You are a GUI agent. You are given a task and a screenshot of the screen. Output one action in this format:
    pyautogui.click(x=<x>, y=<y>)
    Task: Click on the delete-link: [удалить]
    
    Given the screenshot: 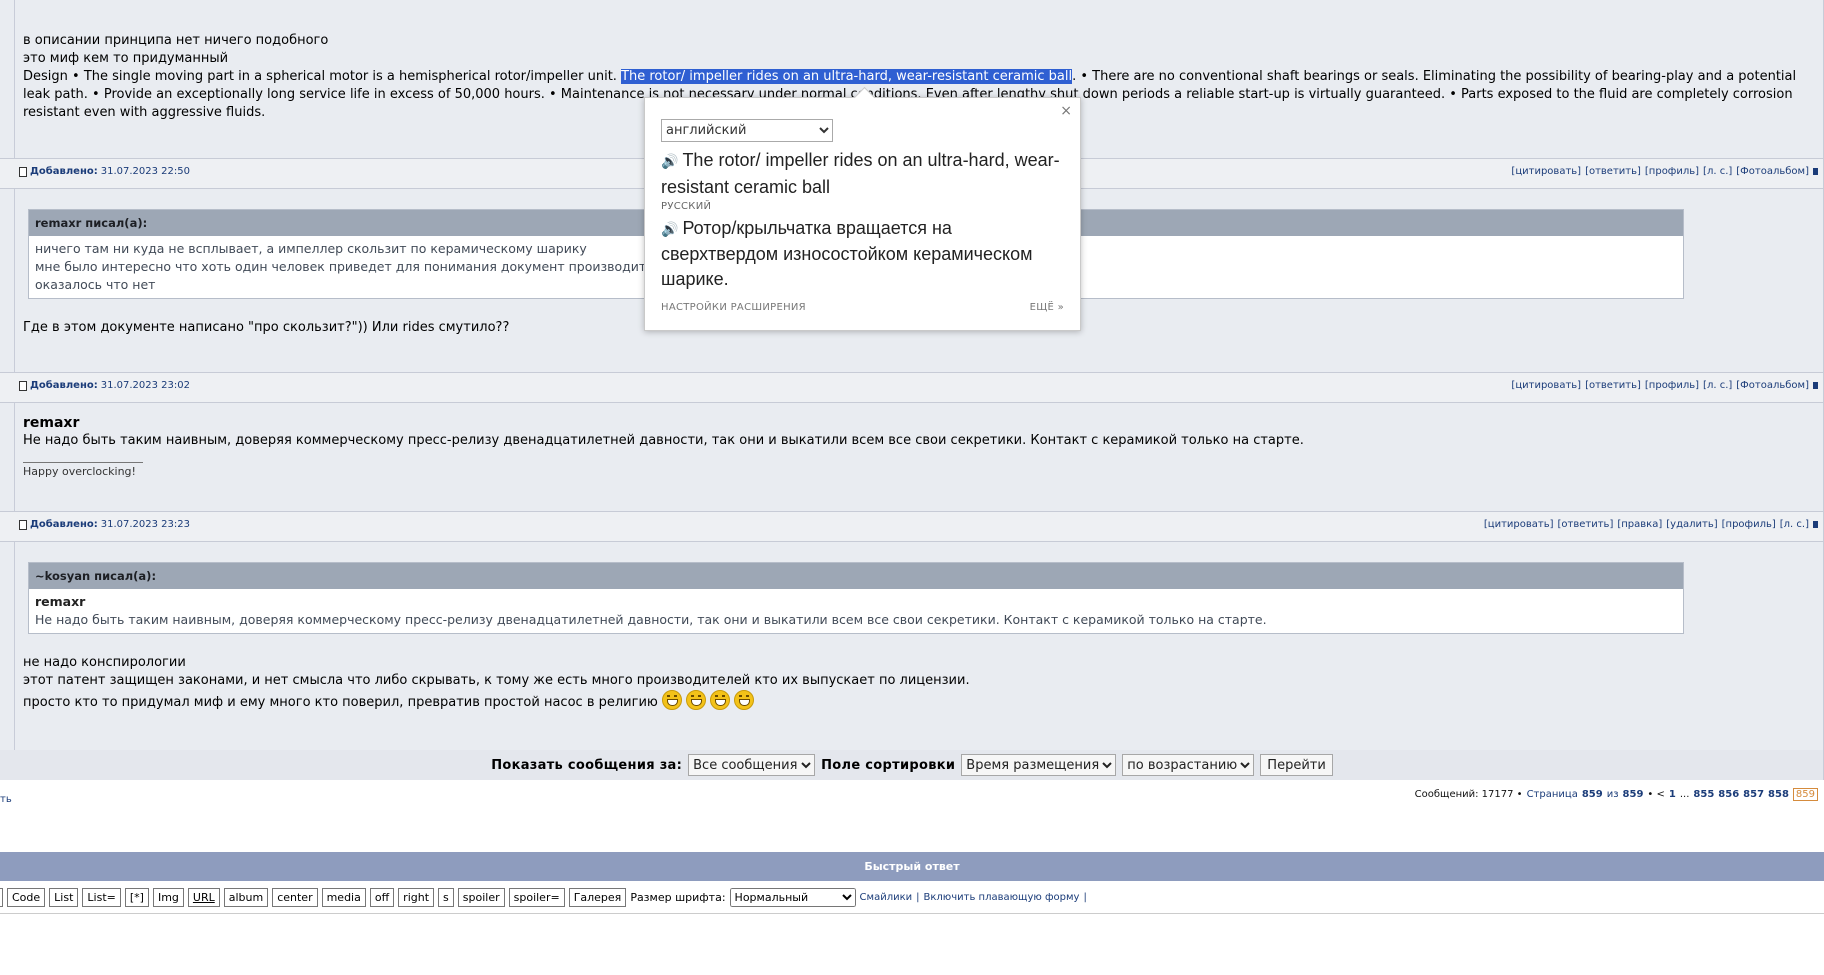 What is the action you would take?
    pyautogui.click(x=1691, y=524)
    